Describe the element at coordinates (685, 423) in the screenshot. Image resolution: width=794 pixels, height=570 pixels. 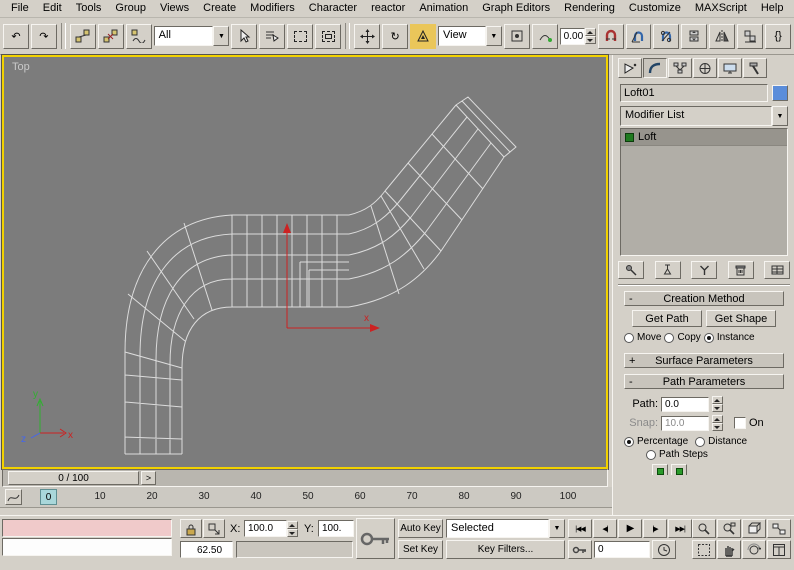
I see `snap-value-field: 10.0` at that location.